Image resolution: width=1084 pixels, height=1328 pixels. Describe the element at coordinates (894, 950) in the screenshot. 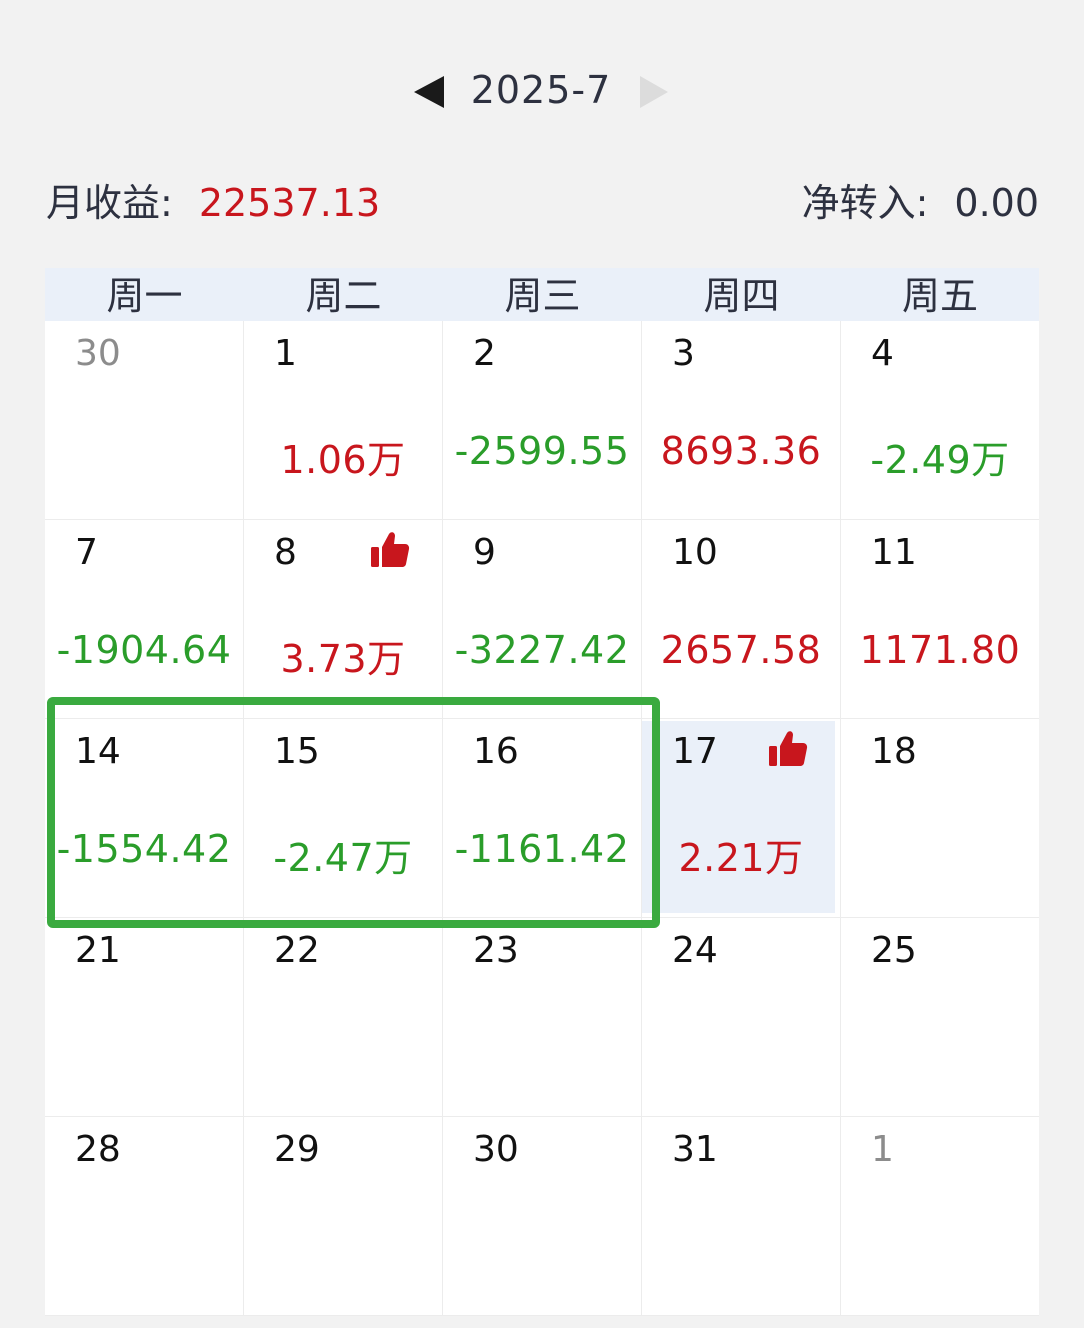

I see `day-number: 25` at that location.